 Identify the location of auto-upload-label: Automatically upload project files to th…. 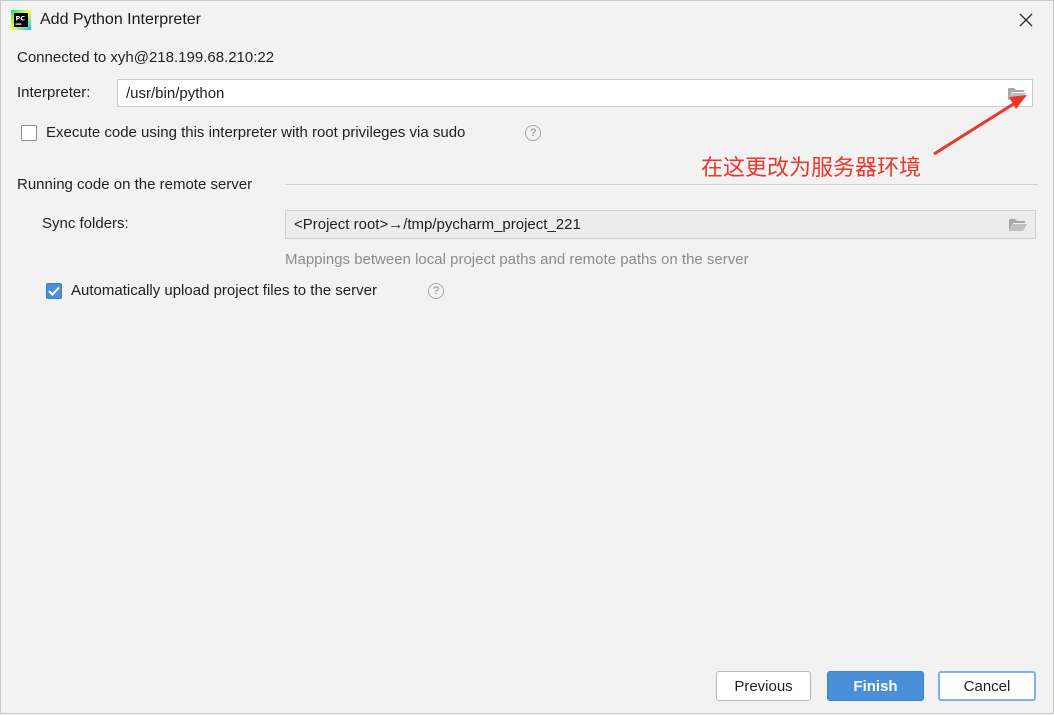
(224, 290).